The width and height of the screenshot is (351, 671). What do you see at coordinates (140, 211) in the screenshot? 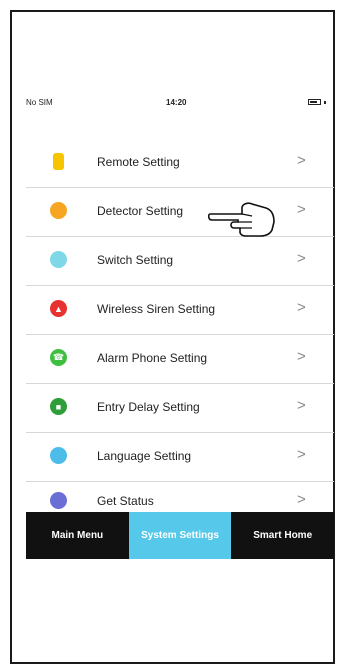
I see `menu-item-label: Detector Setting` at bounding box center [140, 211].